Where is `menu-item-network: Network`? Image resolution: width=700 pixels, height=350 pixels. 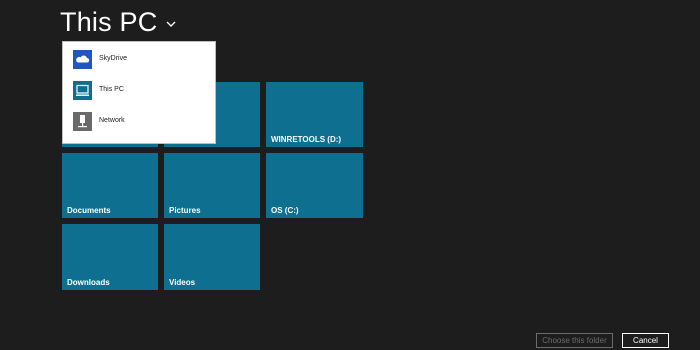
menu-item-network: Network is located at coordinates (139, 121).